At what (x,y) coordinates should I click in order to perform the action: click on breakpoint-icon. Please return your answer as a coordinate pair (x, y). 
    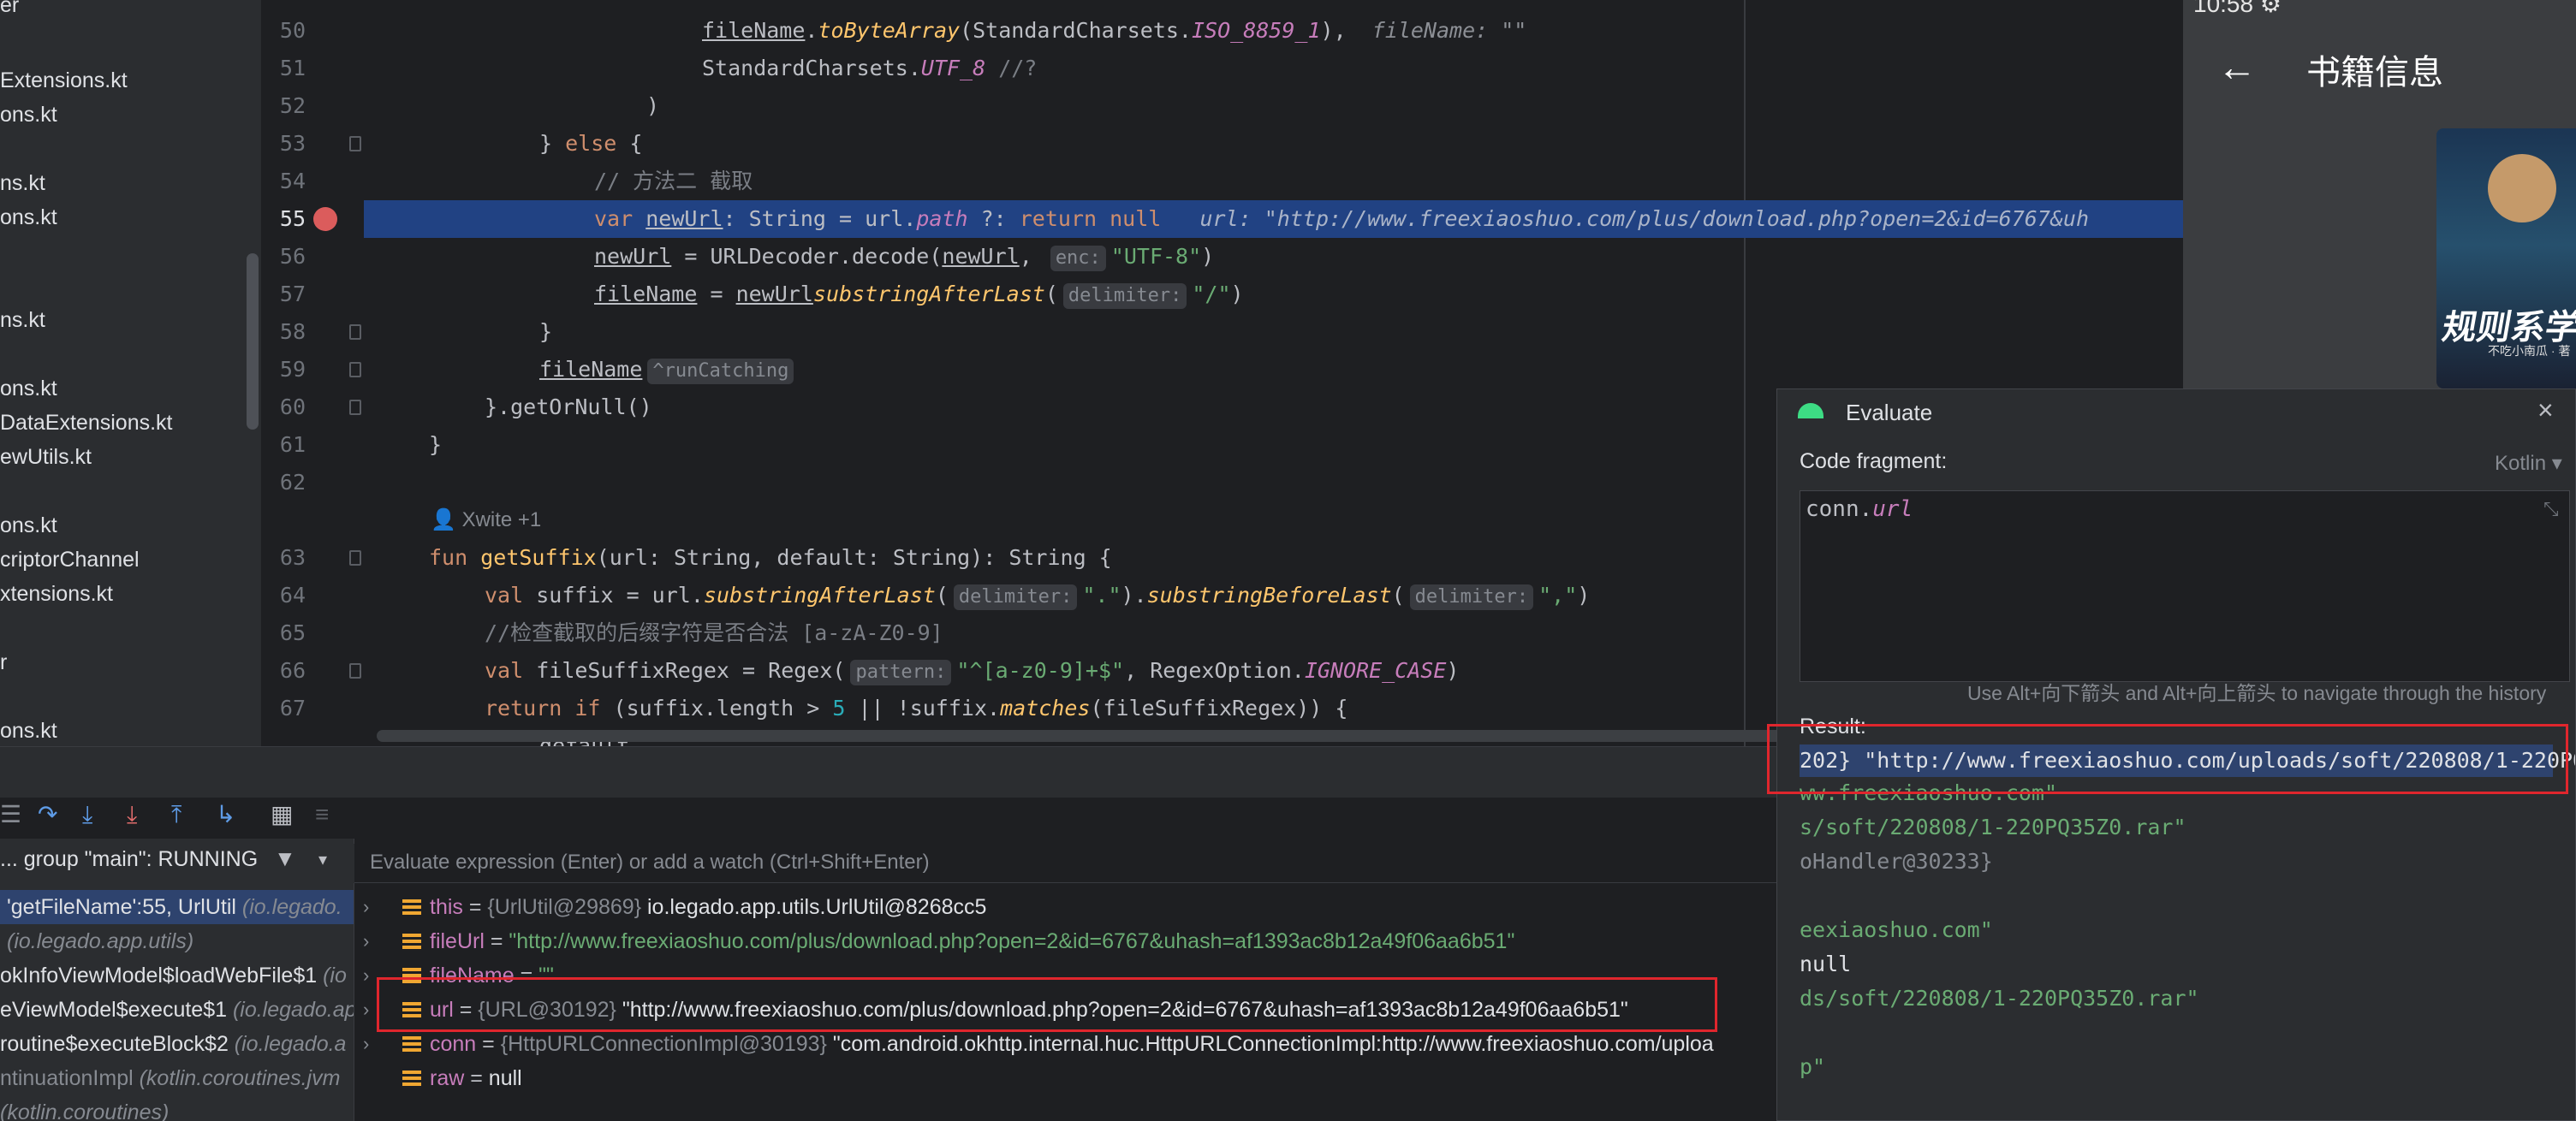
    Looking at the image, I should click on (325, 219).